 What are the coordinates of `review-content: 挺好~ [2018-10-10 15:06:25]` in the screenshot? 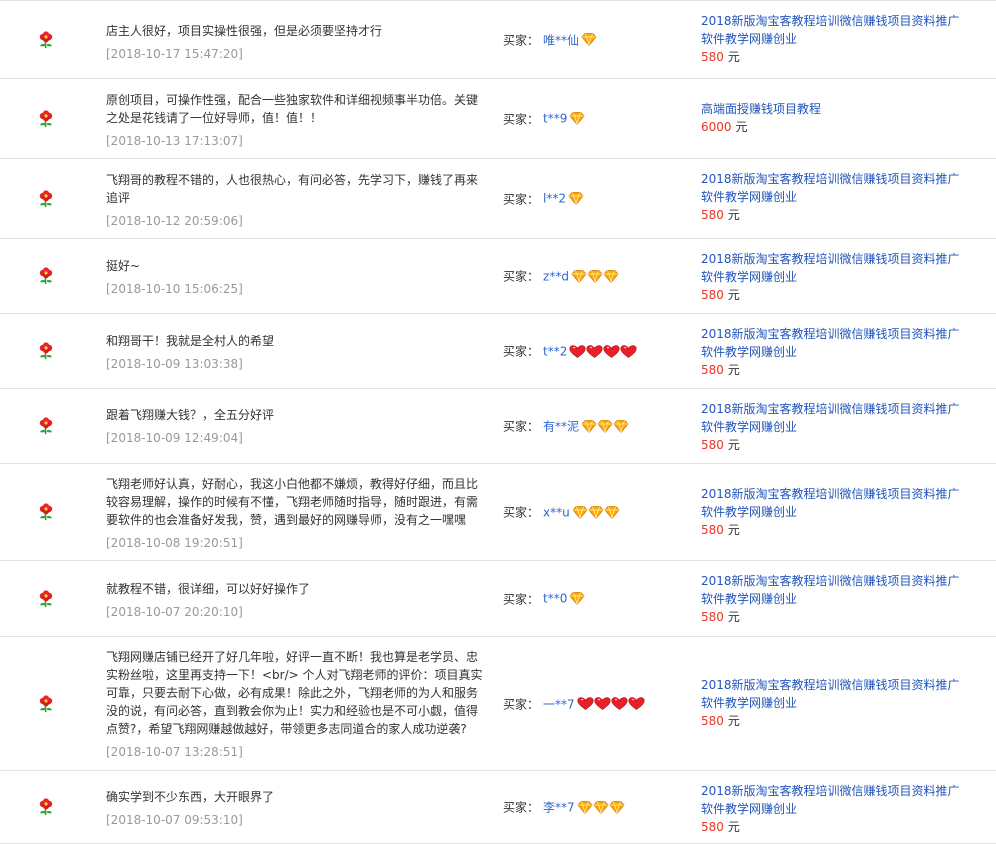 It's located at (296, 277).